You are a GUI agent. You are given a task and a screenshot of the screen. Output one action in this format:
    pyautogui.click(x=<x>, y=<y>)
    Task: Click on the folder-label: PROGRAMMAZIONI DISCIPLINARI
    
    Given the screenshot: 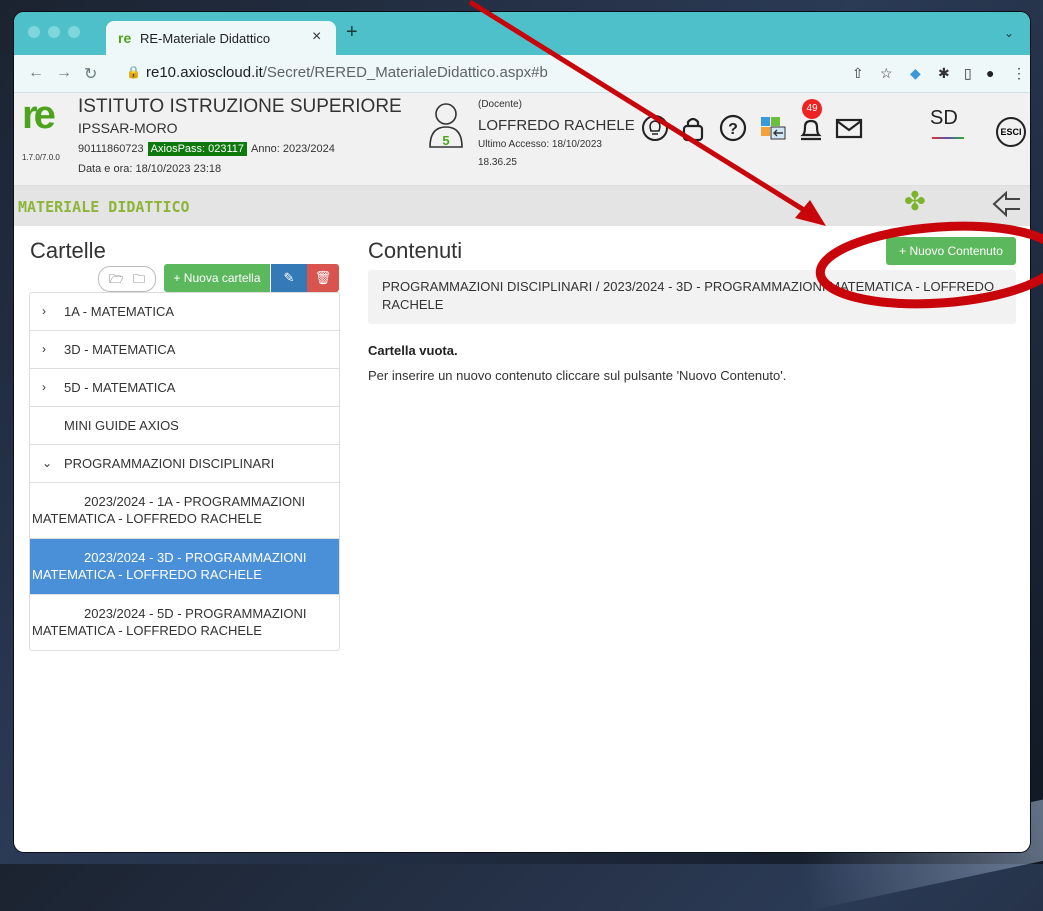 What is the action you would take?
    pyautogui.click(x=169, y=463)
    